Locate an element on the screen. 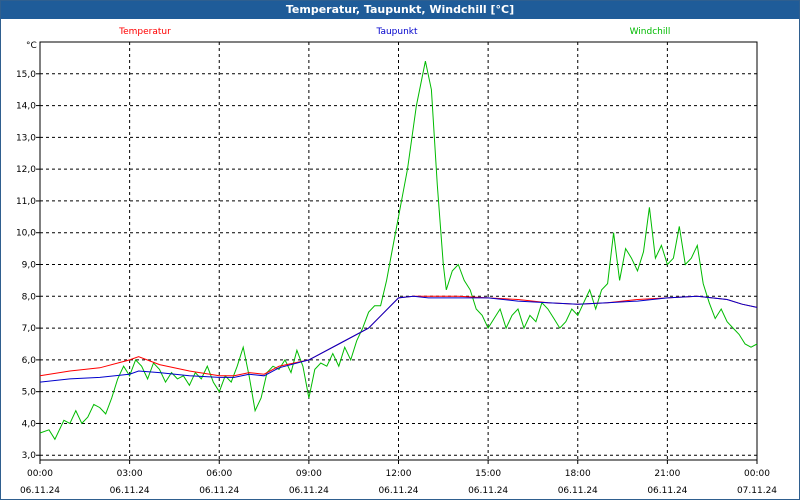  legend-entry-temperatur: Temperatur is located at coordinates (144, 32).